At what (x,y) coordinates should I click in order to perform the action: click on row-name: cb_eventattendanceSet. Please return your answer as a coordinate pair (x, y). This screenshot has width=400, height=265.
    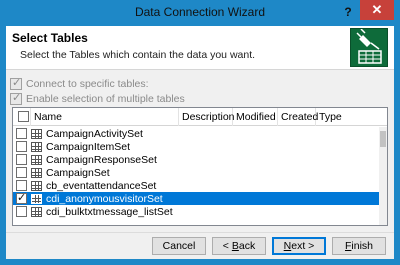
    Looking at the image, I should click on (101, 185).